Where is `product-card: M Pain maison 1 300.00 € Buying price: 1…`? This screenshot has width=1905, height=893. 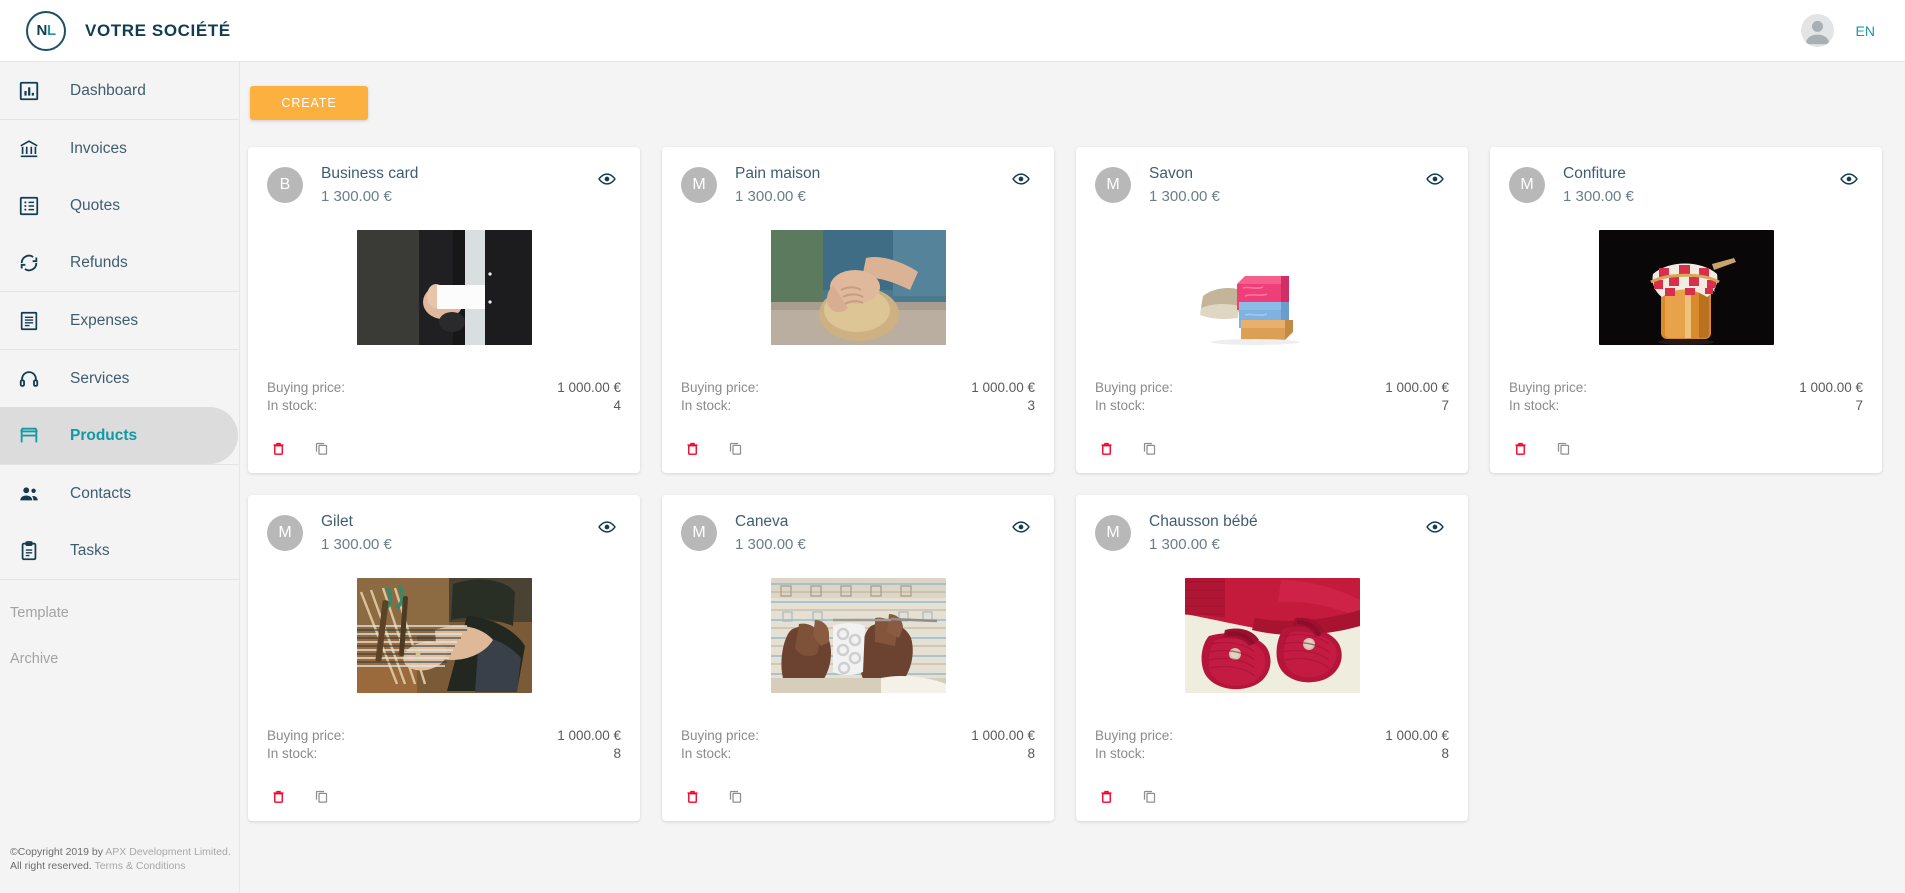 product-card: M Pain maison 1 300.00 € Buying price: 1… is located at coordinates (858, 310).